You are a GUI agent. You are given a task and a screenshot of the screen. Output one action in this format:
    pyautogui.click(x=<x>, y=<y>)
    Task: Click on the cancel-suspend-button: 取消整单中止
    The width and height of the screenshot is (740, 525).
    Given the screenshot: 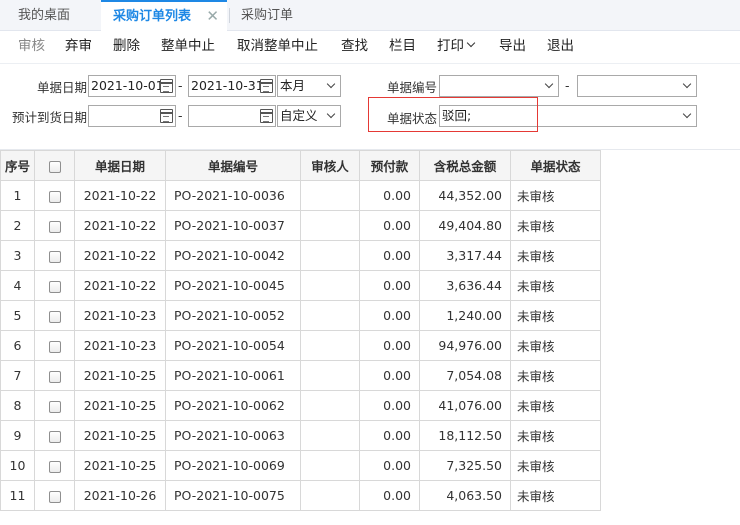 What is the action you would take?
    pyautogui.click(x=277, y=47)
    